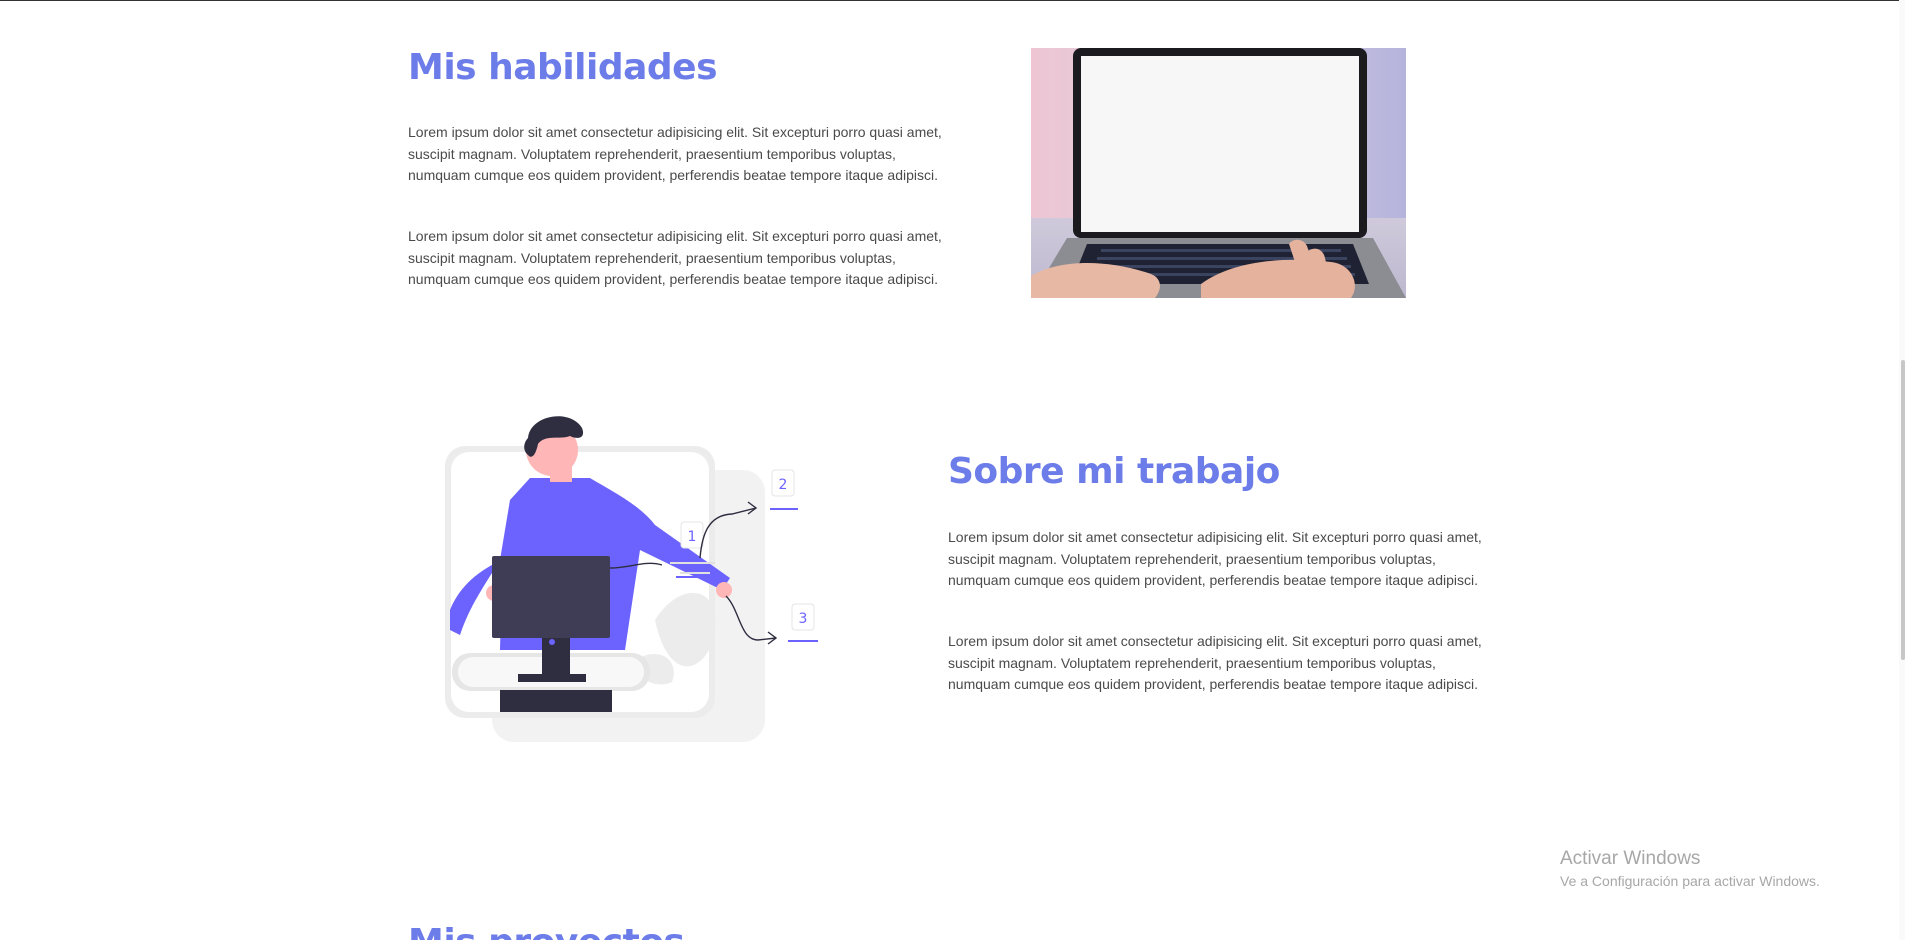 This screenshot has height=940, width=1905. What do you see at coordinates (630, 577) in the screenshot?
I see `work-illustration: 1 2 3` at bounding box center [630, 577].